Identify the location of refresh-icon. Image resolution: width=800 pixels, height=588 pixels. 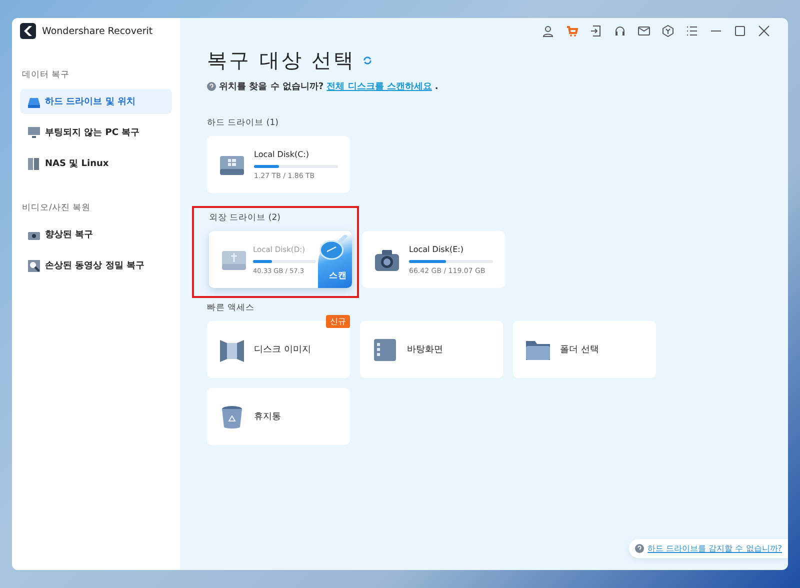
(367, 60).